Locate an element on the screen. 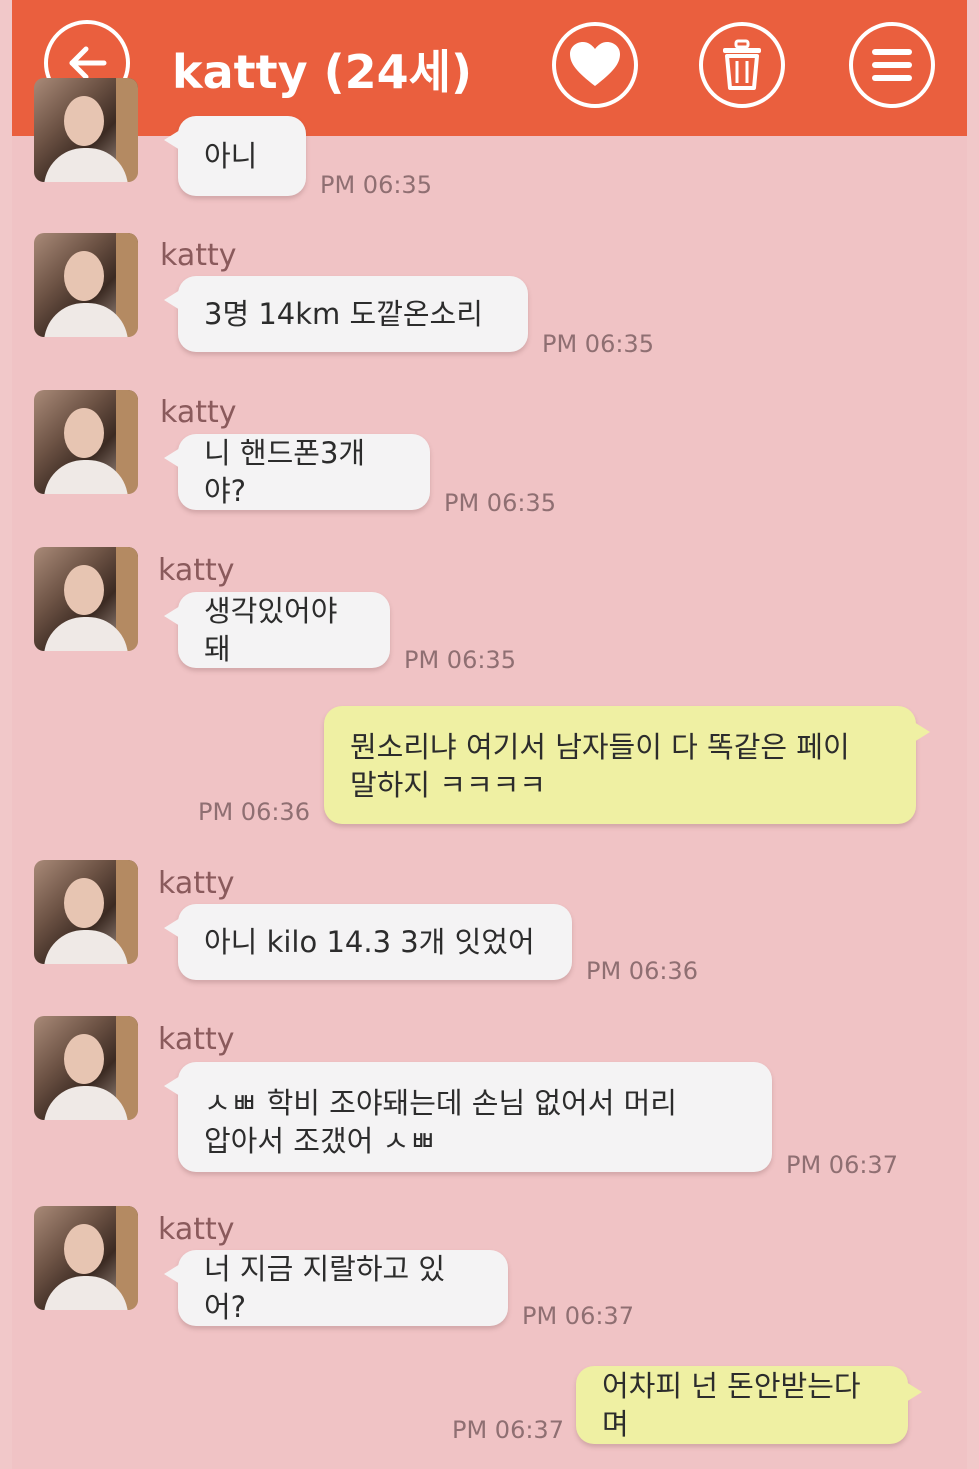 This screenshot has height=1469, width=979. favorite-button is located at coordinates (595, 65).